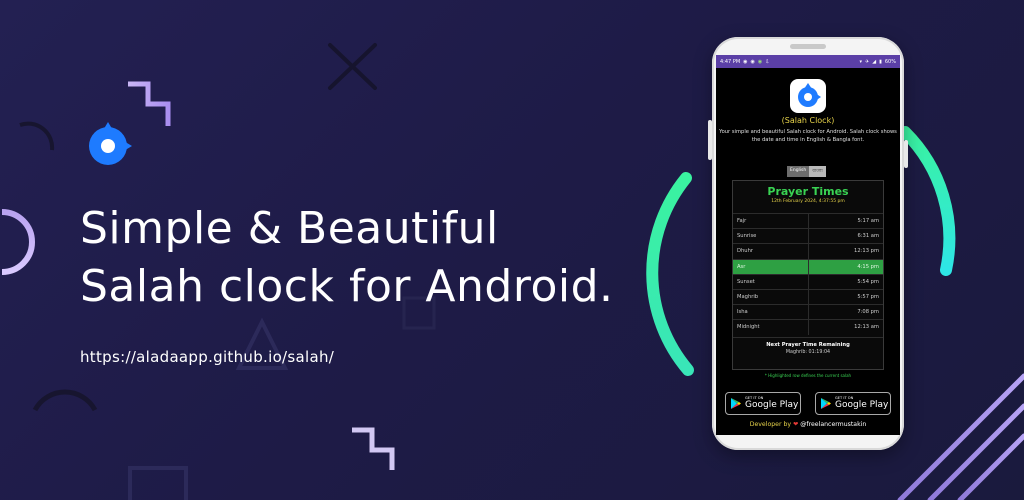  What do you see at coordinates (867, 61) in the screenshot?
I see `airplane-icon: ✈` at bounding box center [867, 61].